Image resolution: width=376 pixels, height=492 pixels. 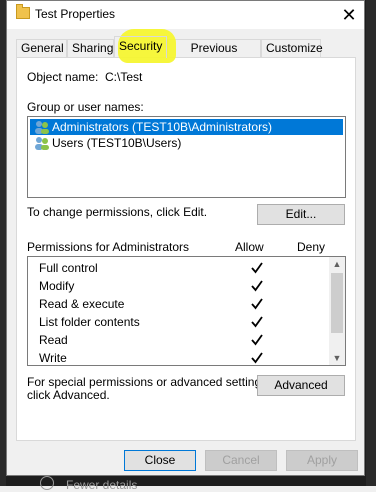 What do you see at coordinates (241, 460) in the screenshot?
I see `cancel-button: Cancel` at bounding box center [241, 460].